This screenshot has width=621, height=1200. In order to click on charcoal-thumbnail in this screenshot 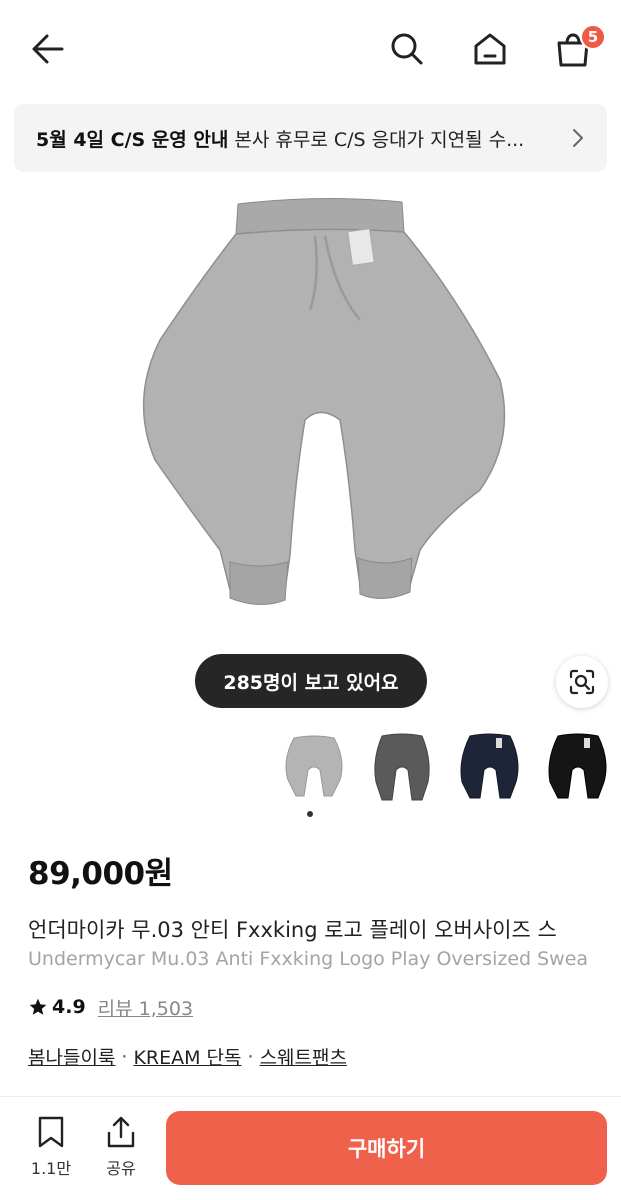, I will do `click(402, 767)`.